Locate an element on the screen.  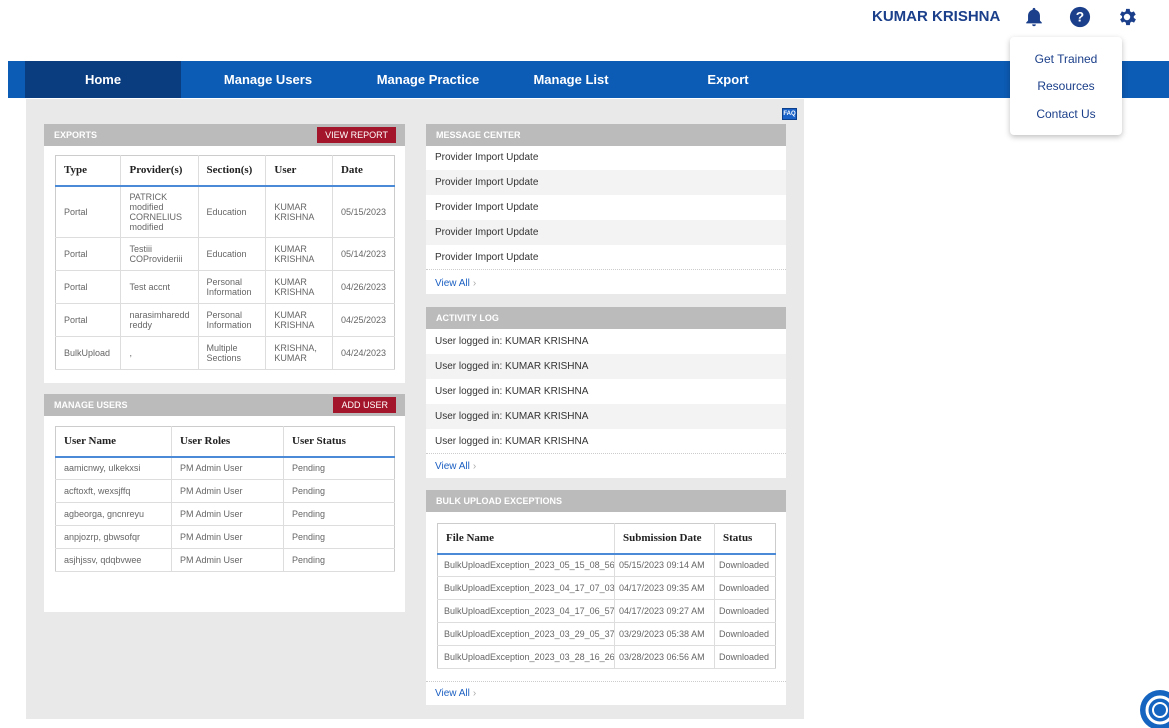
cell: acftoxft, wexsjffq is located at coordinates (113, 491).